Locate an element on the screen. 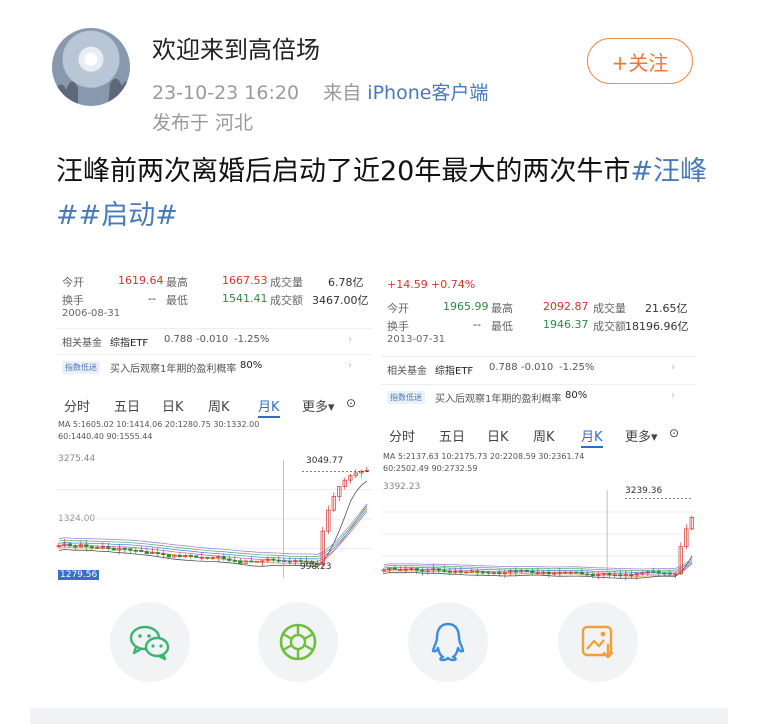 The width and height of the screenshot is (758, 724). high-mark-label: 3239.36 is located at coordinates (644, 491).